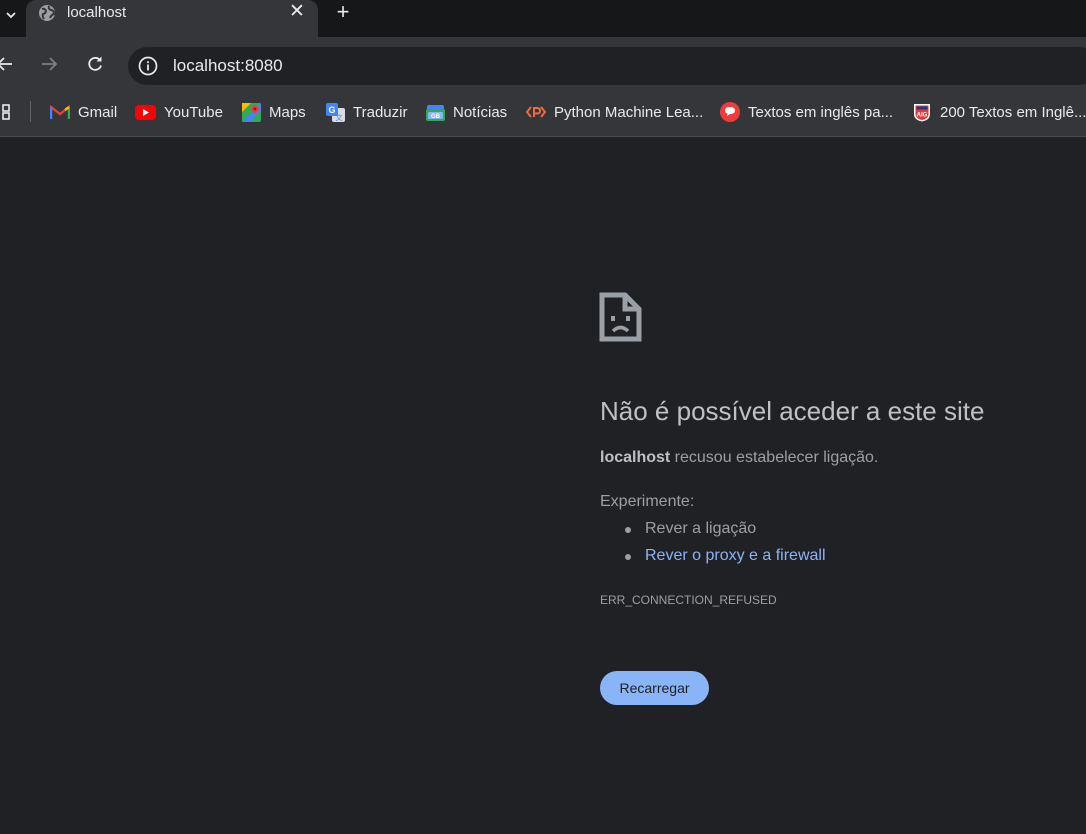 This screenshot has width=1086, height=834. Describe the element at coordinates (95, 64) in the screenshot. I see `reload-icon` at that location.